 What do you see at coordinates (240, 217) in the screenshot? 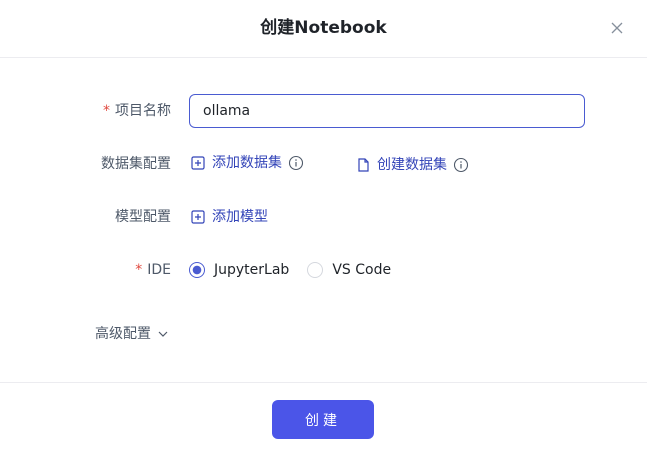
I see `add-model-label: 添加模型` at bounding box center [240, 217].